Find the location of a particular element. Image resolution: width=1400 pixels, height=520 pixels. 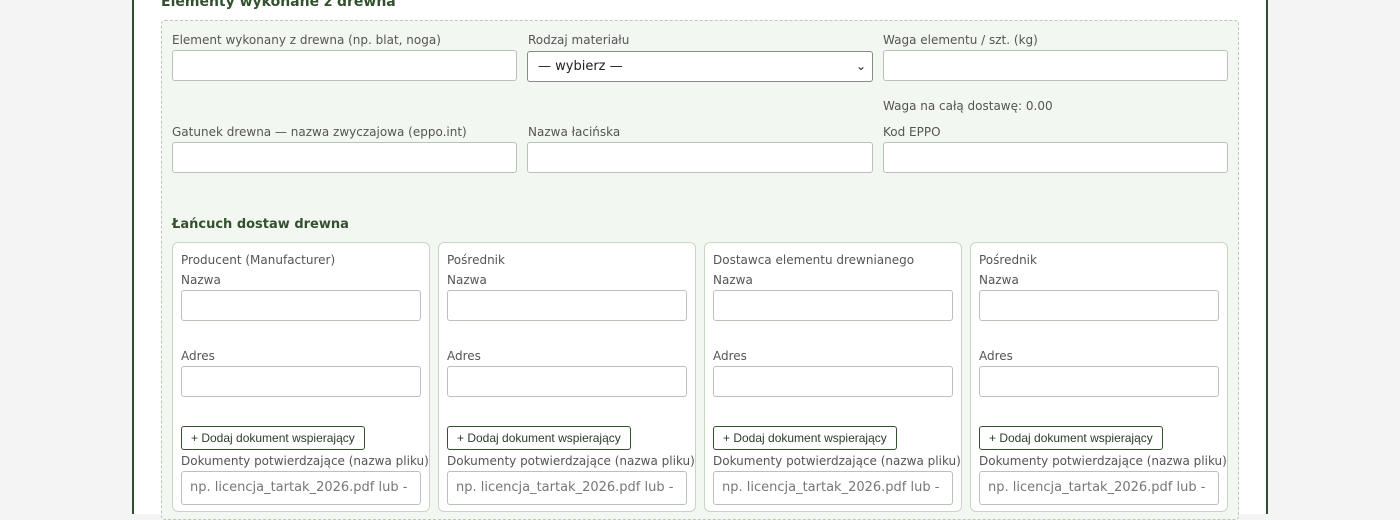

eppo-code-input is located at coordinates (1055, 157).